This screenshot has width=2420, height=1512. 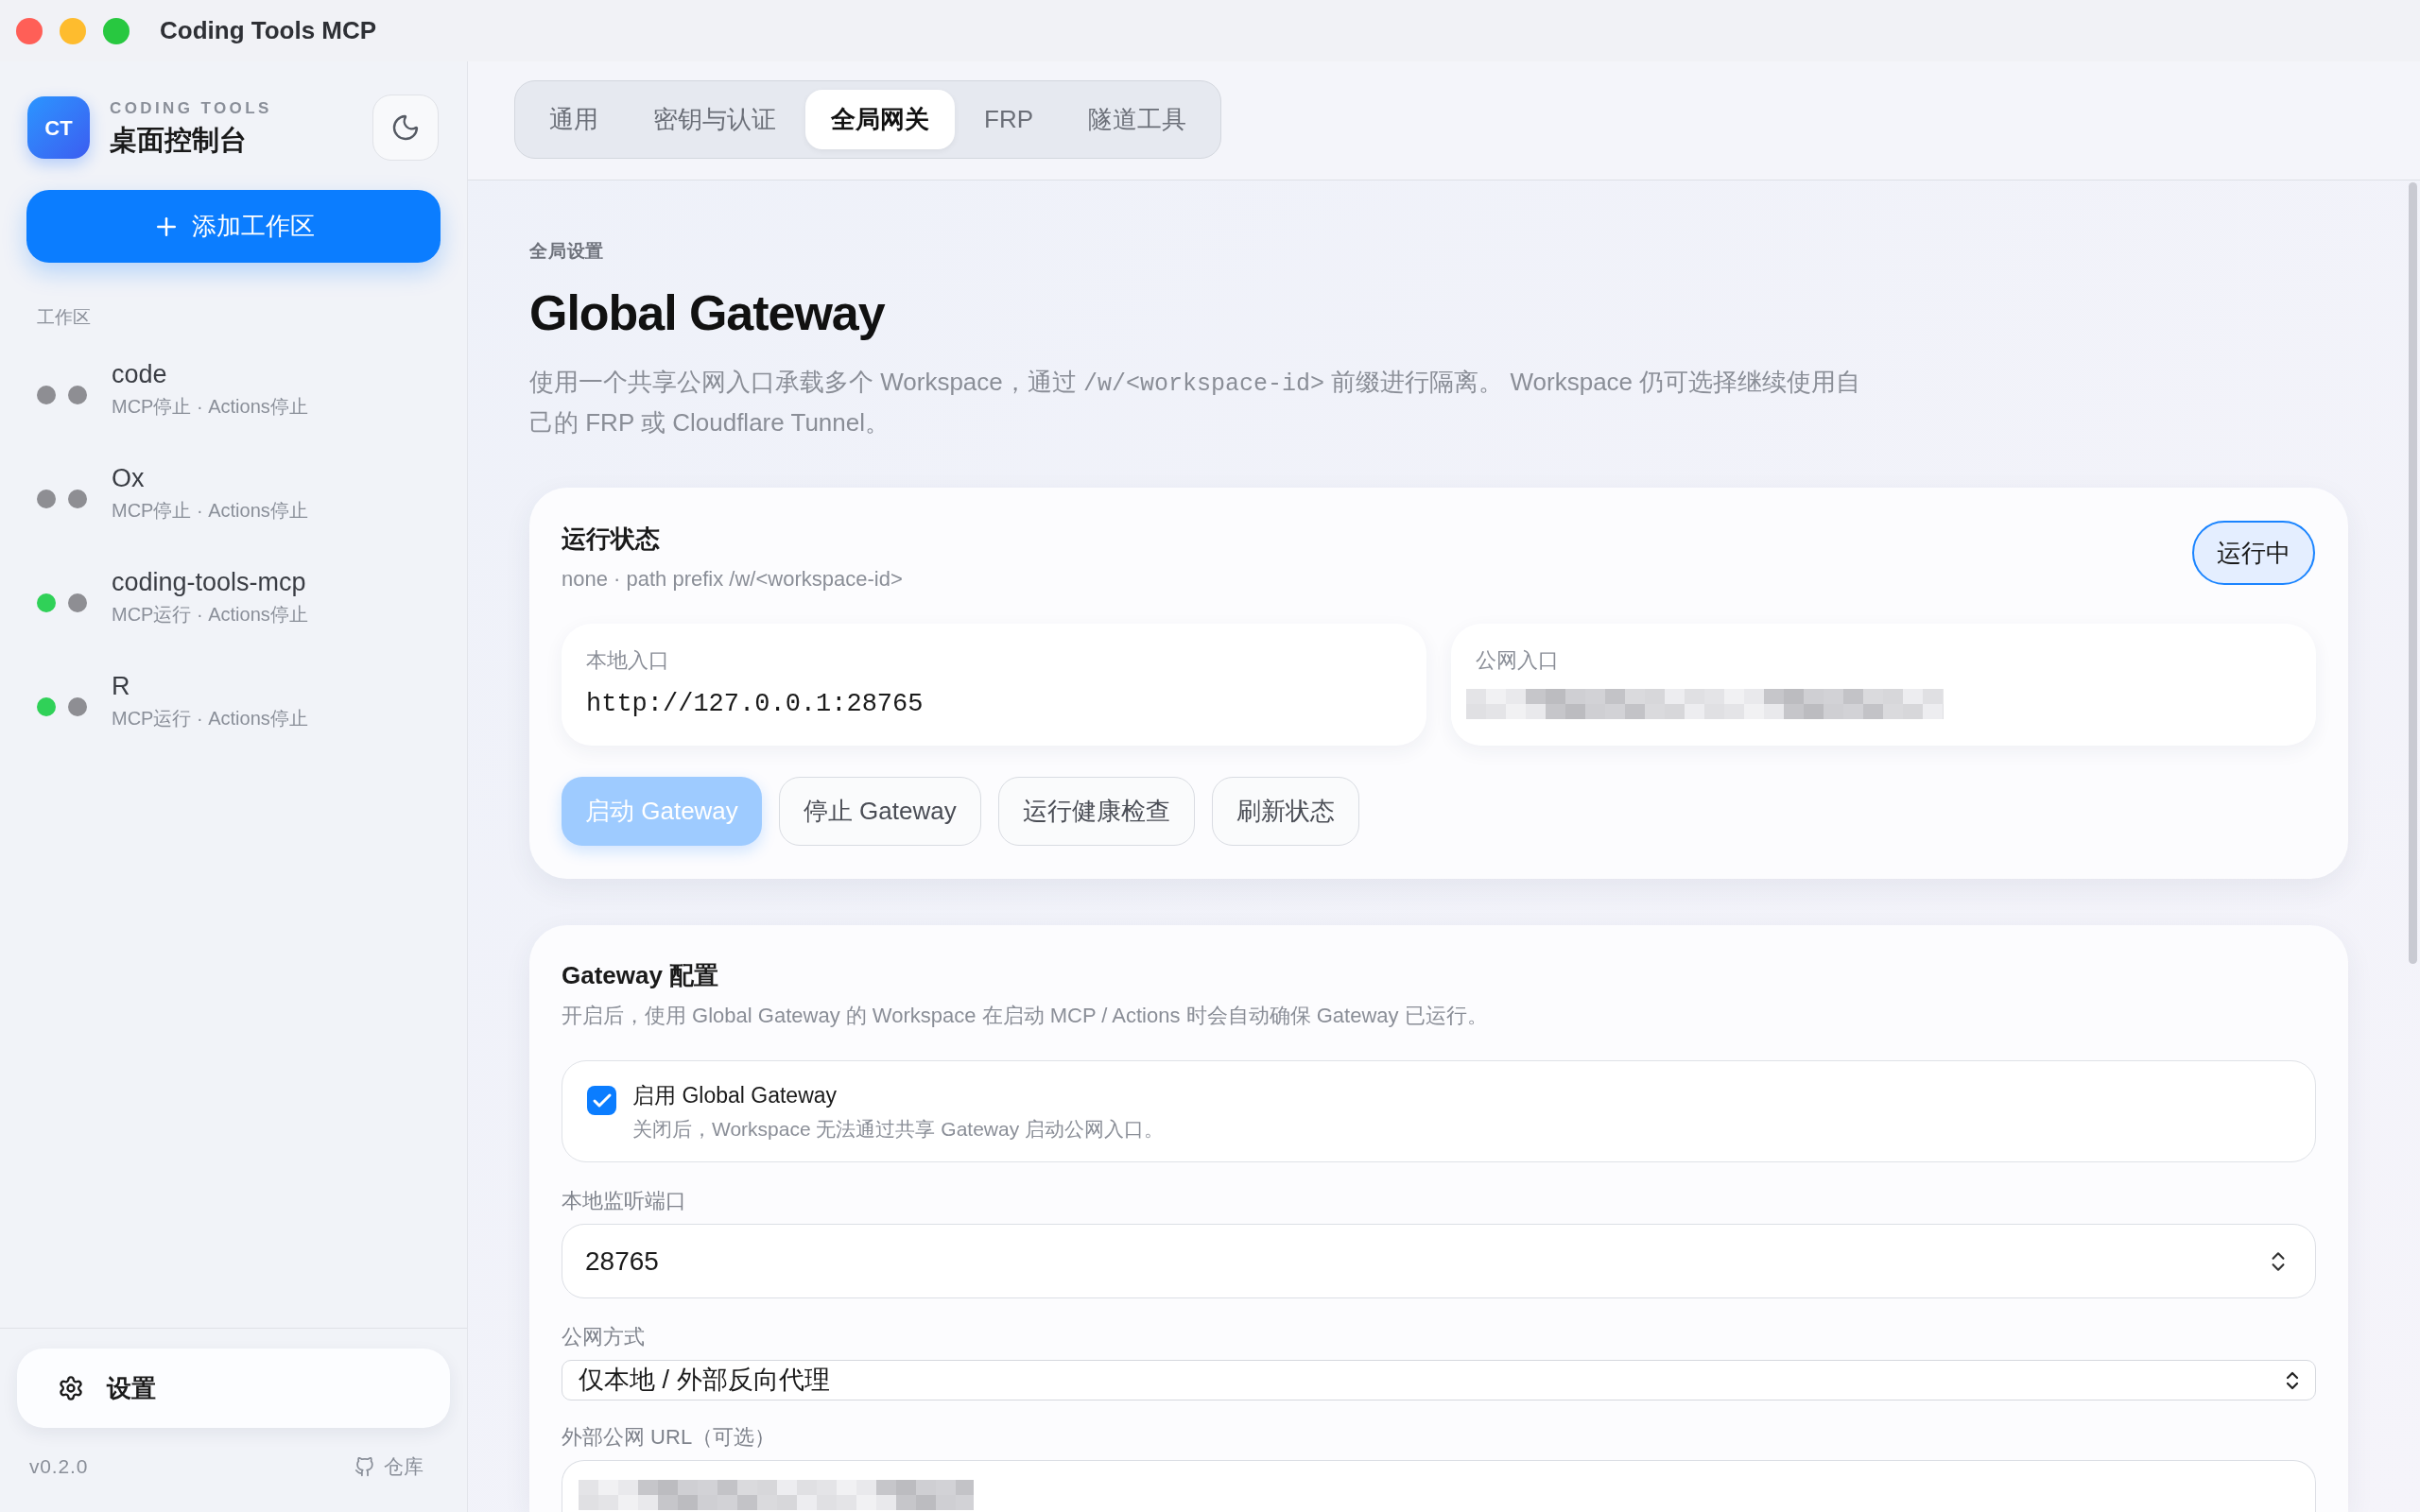 I want to click on maximize-button, so click(x=116, y=30).